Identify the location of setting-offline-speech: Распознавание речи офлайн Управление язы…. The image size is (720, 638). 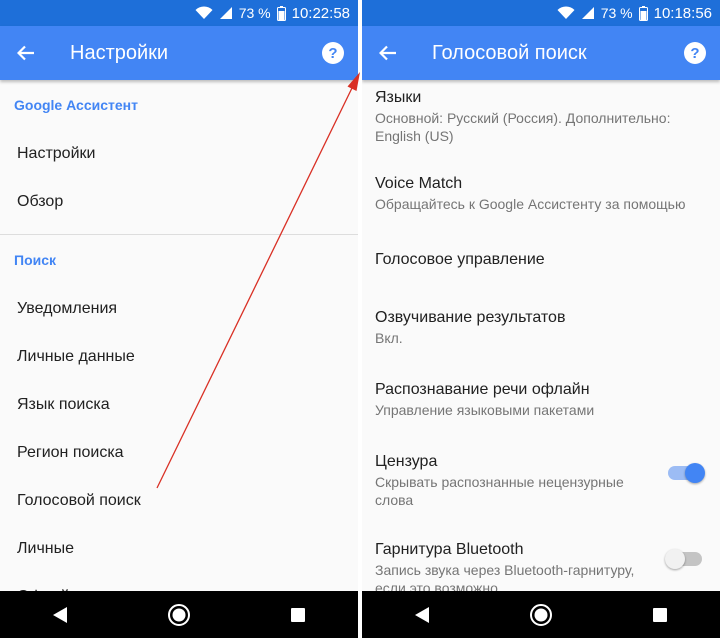
(541, 404).